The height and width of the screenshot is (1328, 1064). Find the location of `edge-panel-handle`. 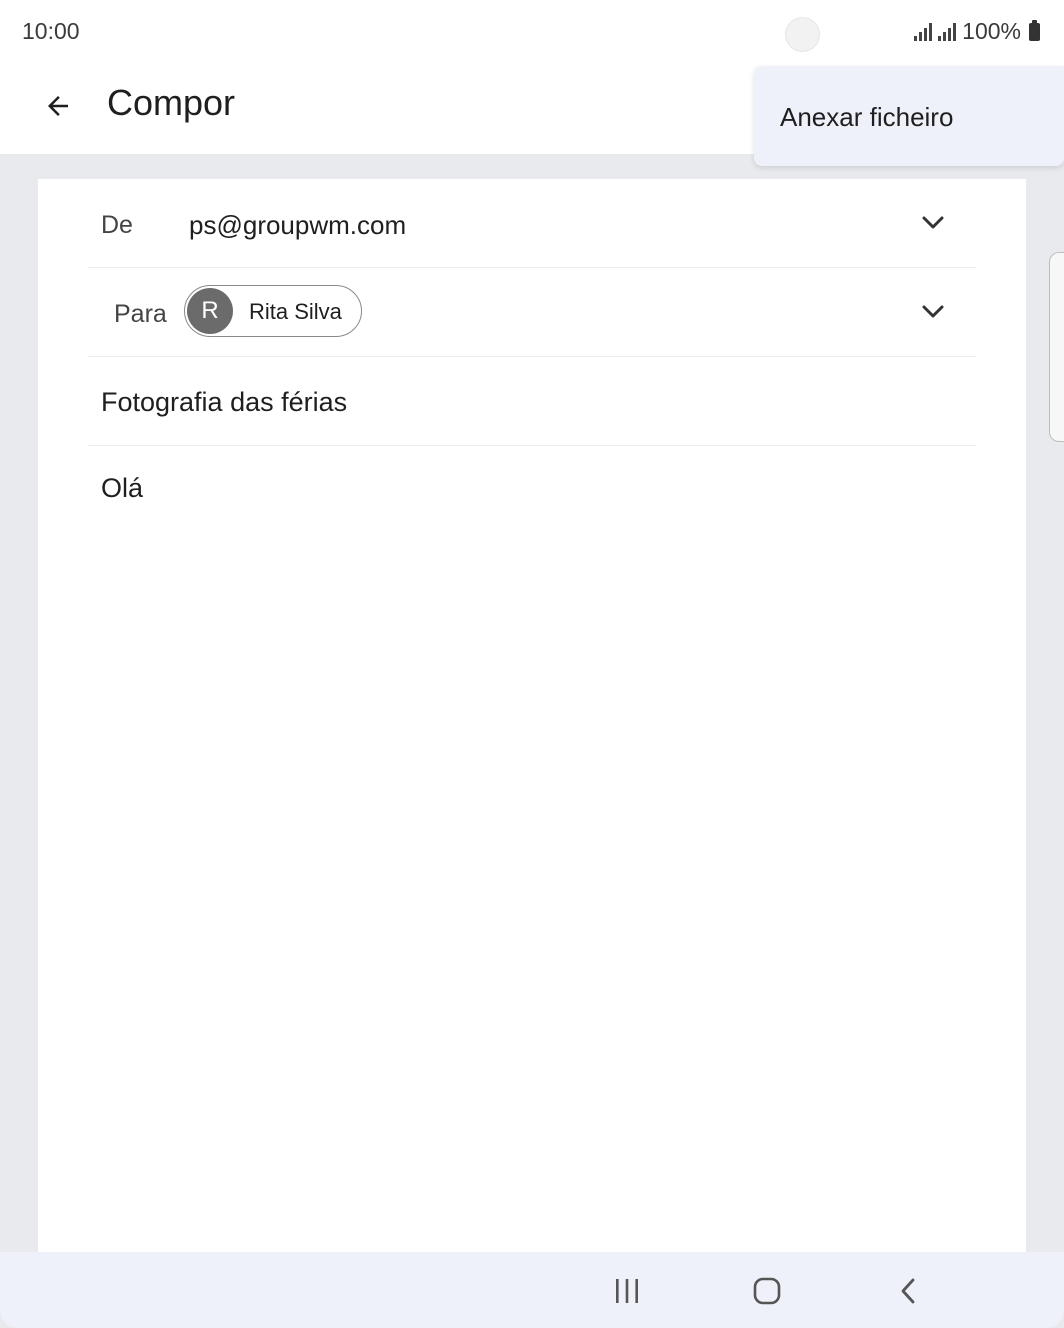

edge-panel-handle is located at coordinates (1056, 347).